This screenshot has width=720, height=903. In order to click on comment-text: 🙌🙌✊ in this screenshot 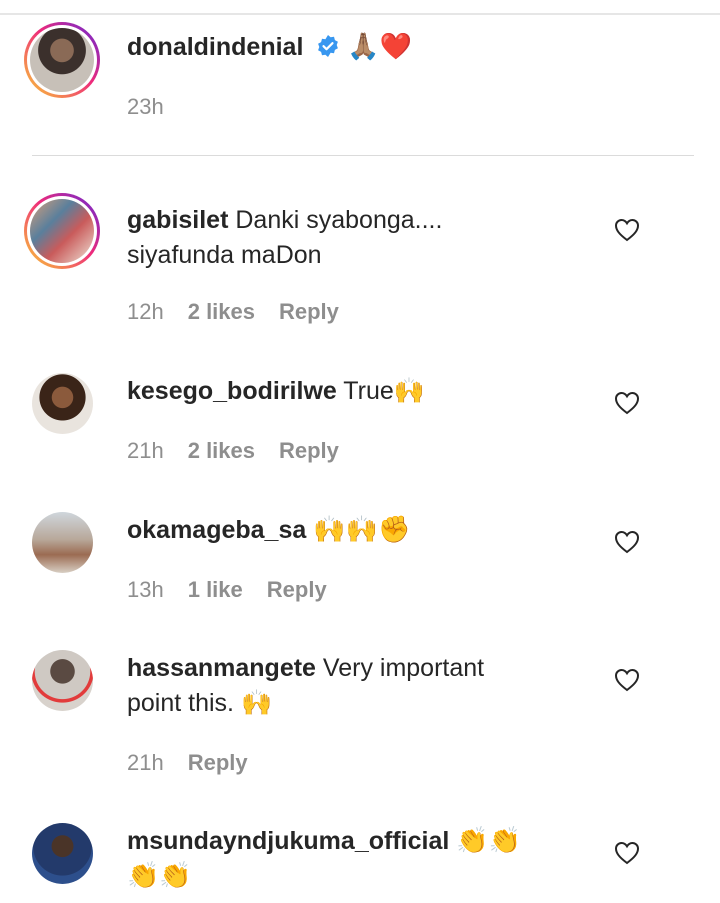, I will do `click(362, 530)`.